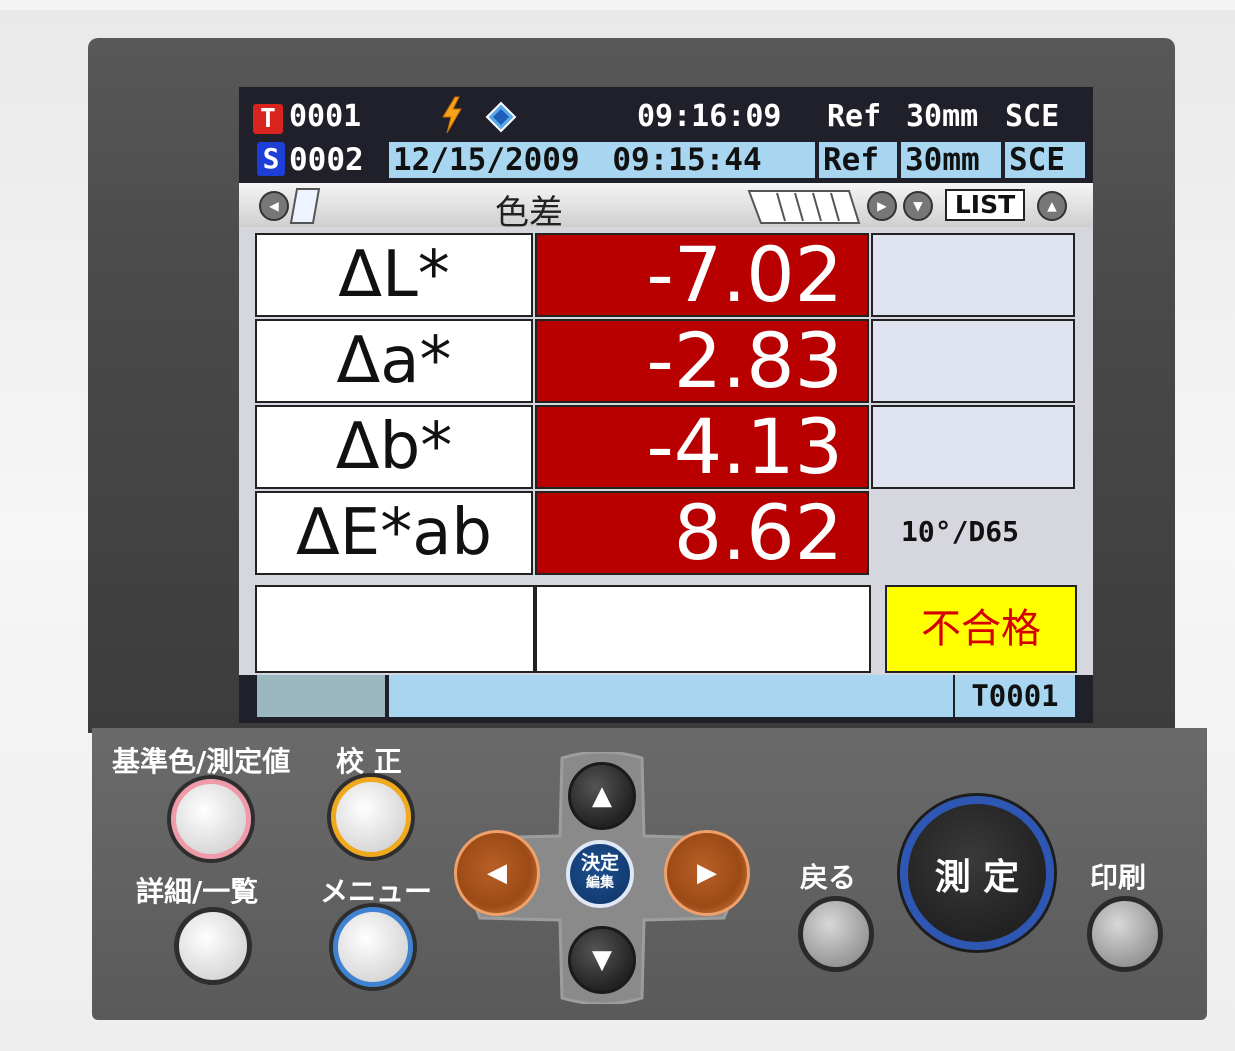 This screenshot has height=1051, width=1235. What do you see at coordinates (371, 817) in the screenshot?
I see `calibration-button` at bounding box center [371, 817].